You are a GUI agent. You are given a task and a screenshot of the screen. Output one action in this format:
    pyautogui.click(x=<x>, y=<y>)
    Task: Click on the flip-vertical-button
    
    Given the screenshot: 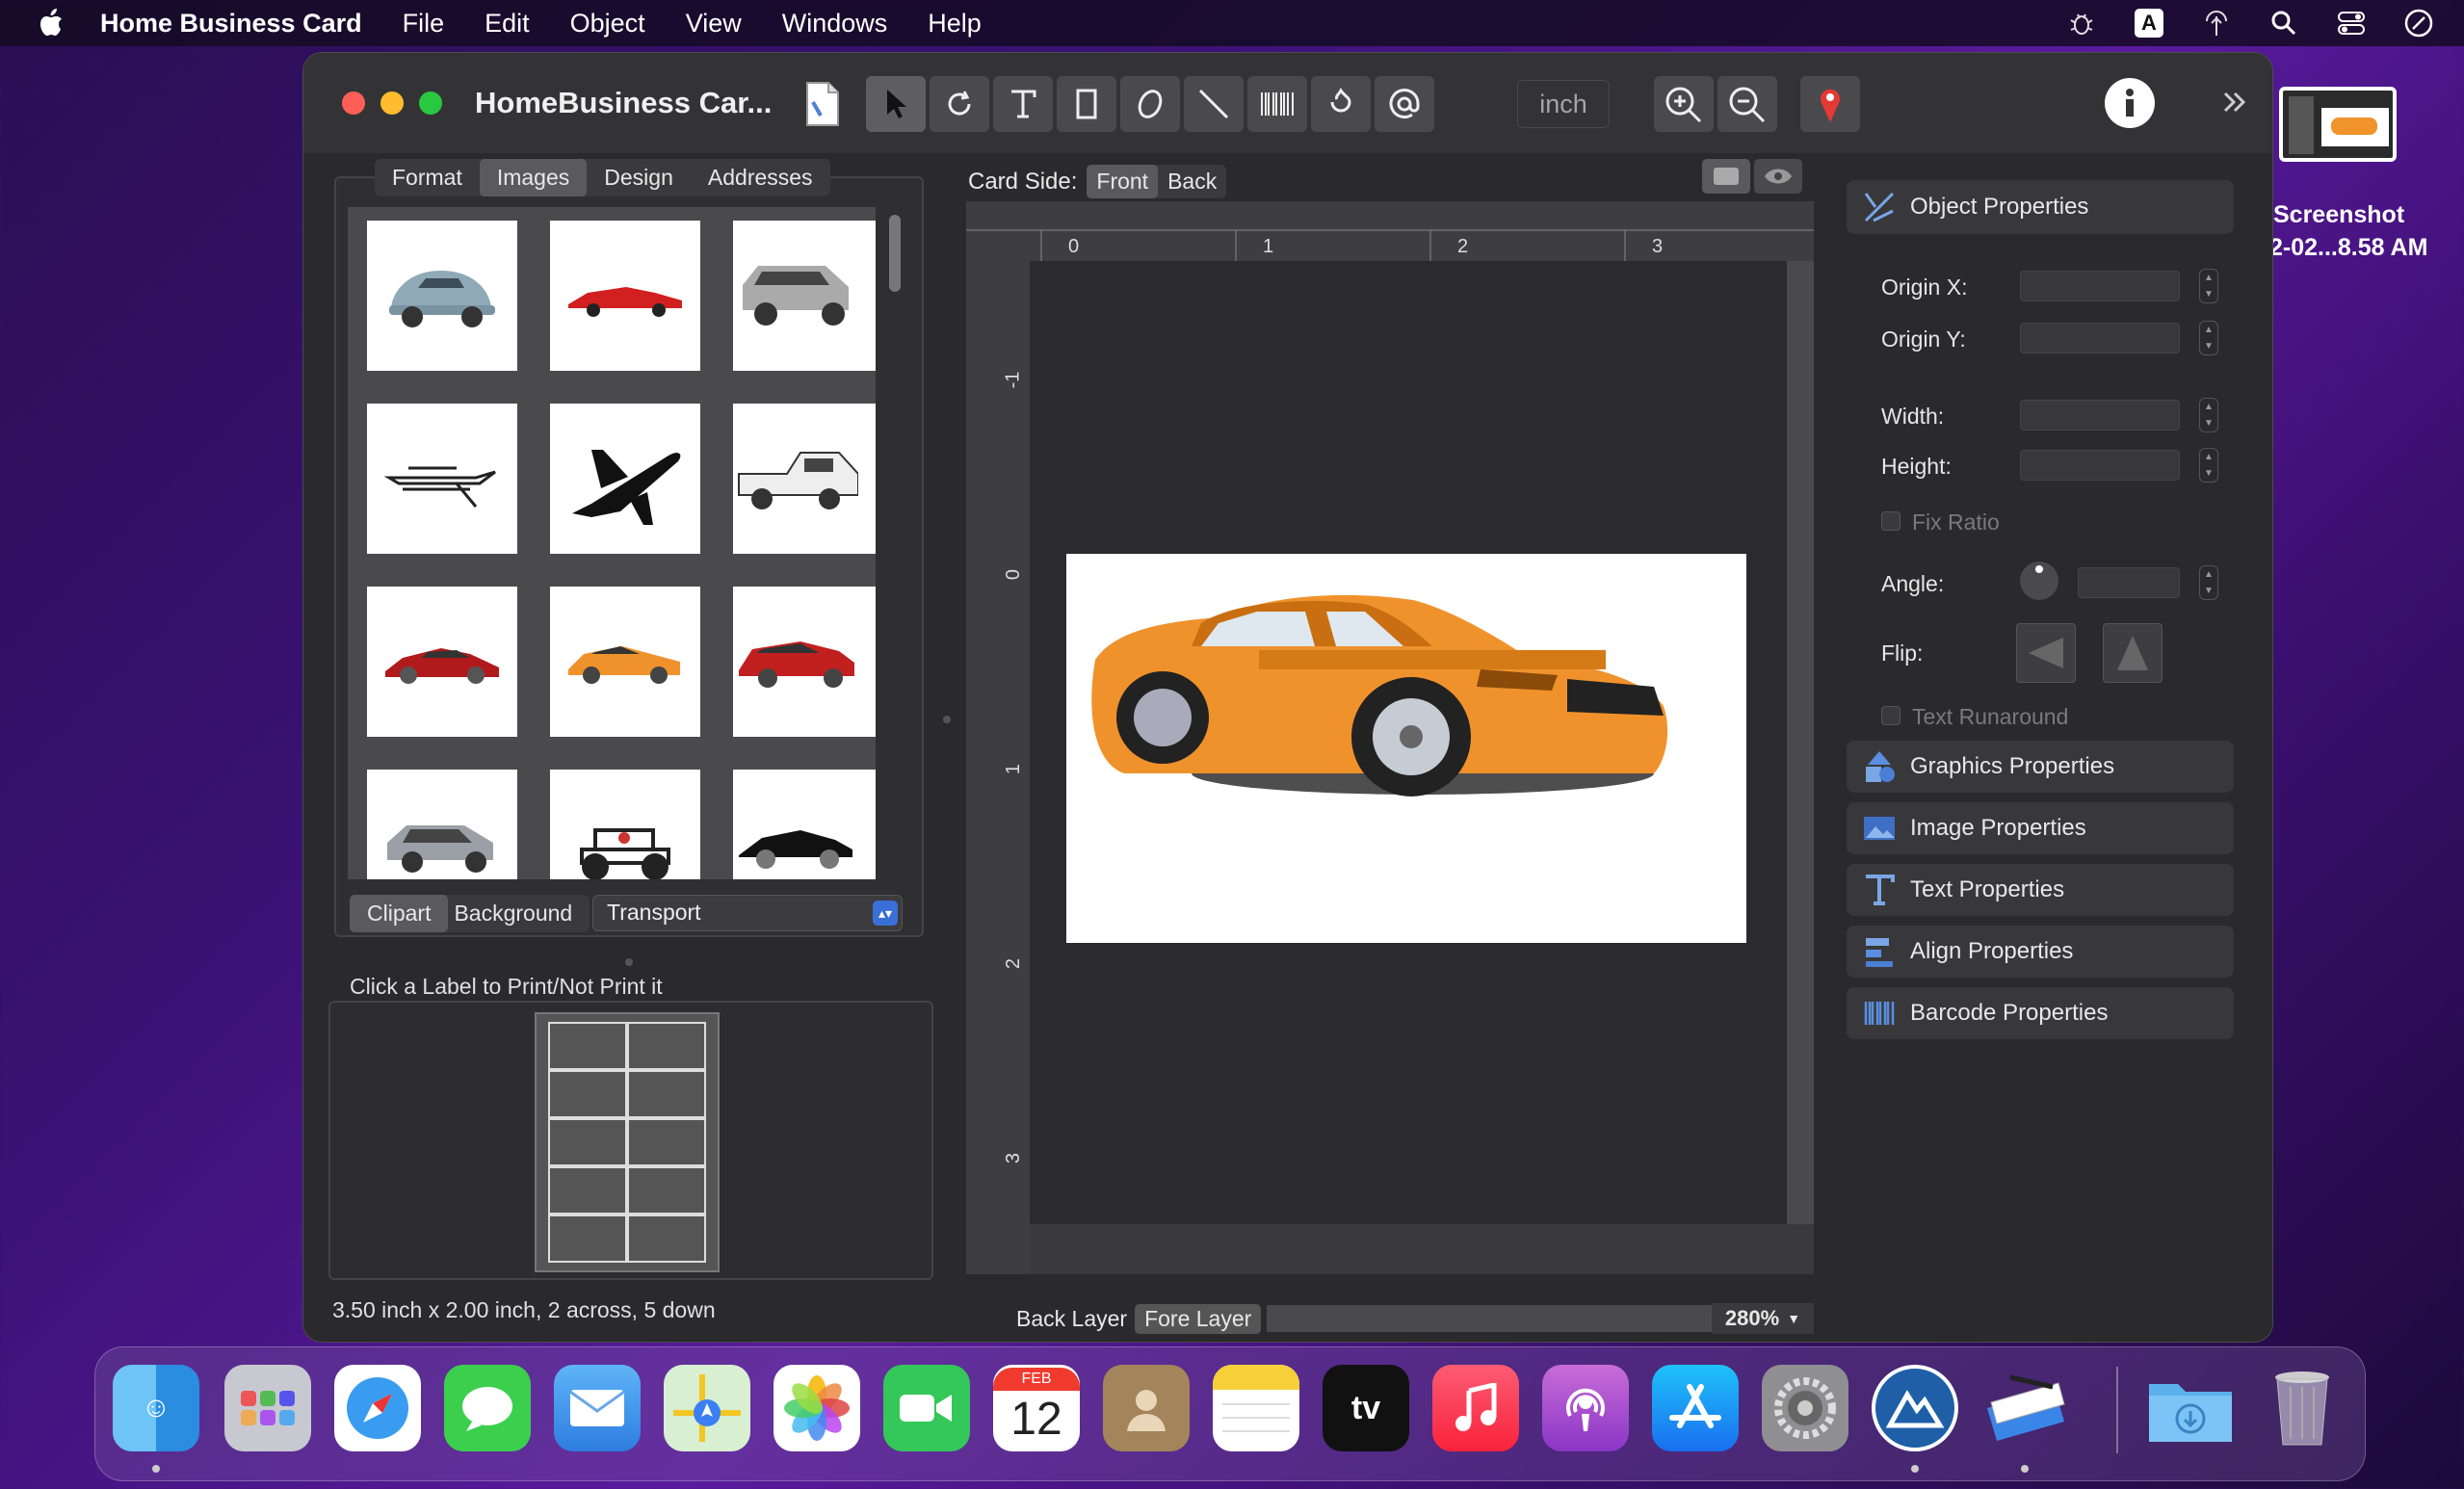 What is the action you would take?
    pyautogui.click(x=2133, y=653)
    